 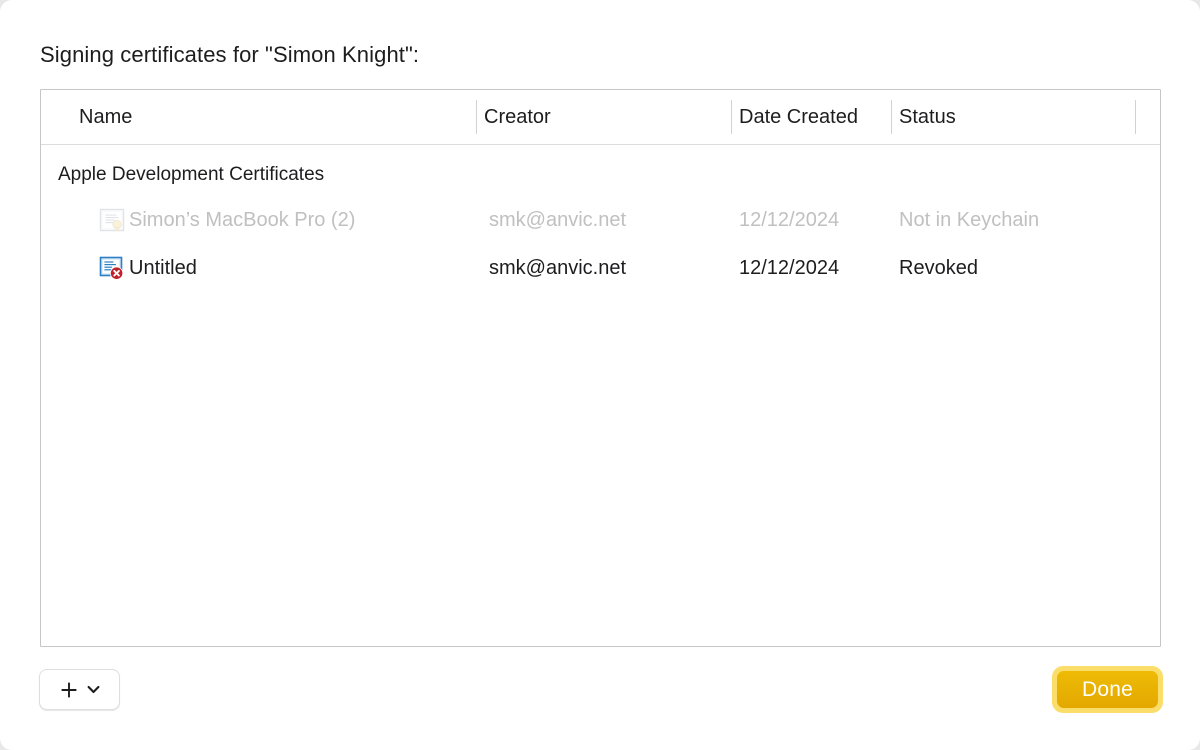 I want to click on column-header-creator: Creator, so click(x=517, y=117).